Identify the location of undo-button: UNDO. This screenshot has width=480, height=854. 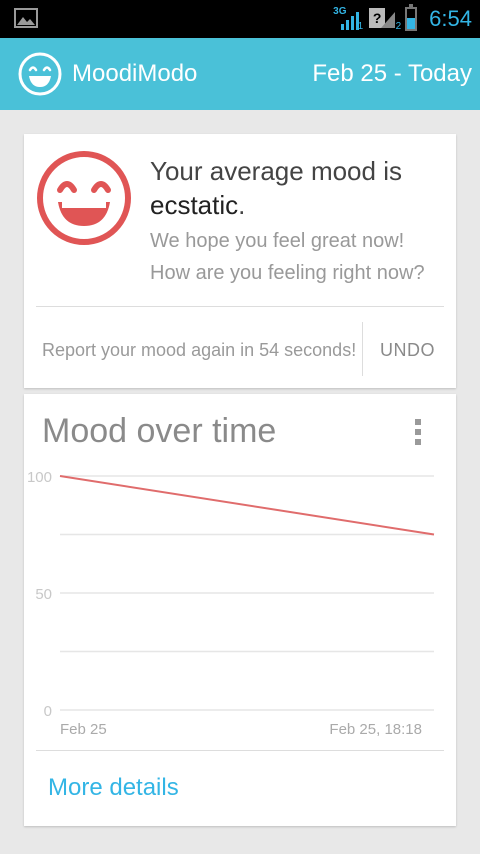
(407, 350).